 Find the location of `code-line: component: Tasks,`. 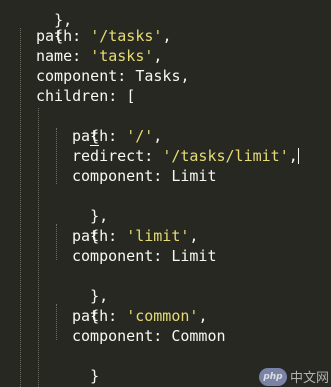

code-line: component: Tasks, is located at coordinates (113, 76).